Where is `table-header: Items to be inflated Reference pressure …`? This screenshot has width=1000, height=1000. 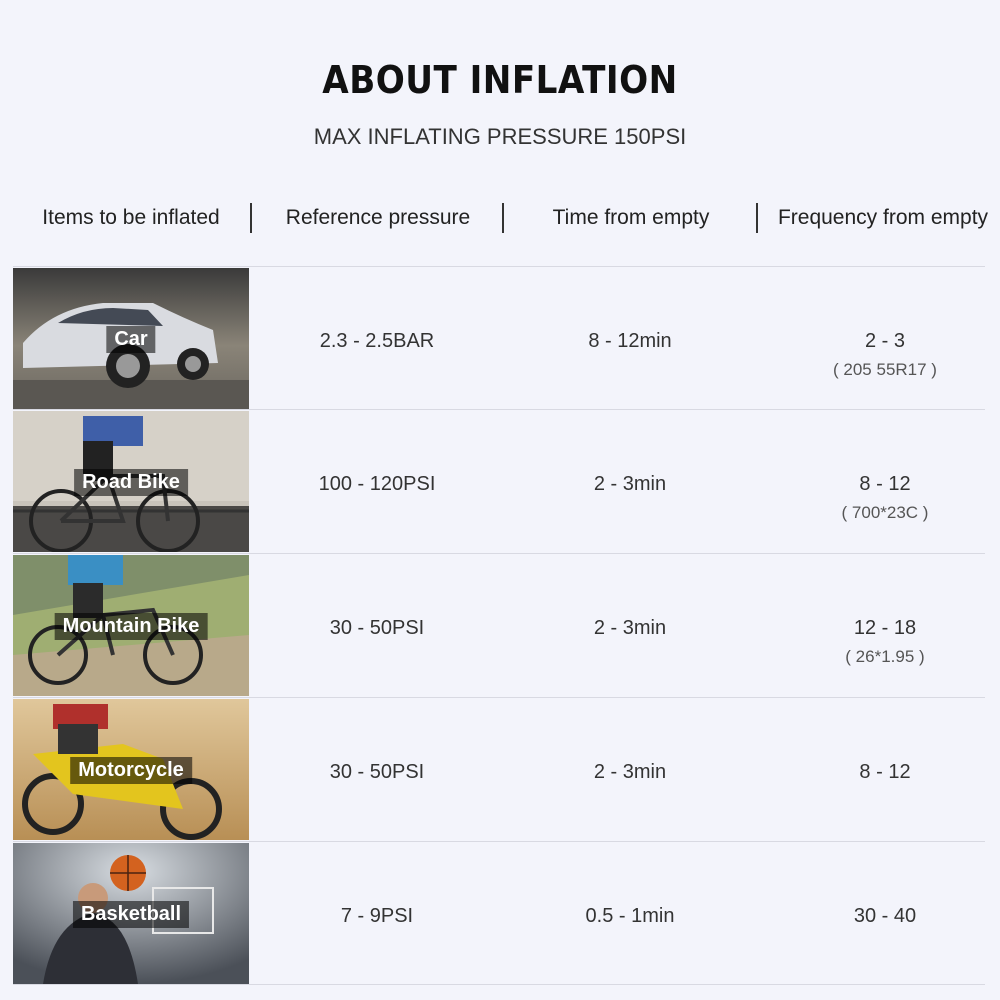 table-header: Items to be inflated Reference pressure … is located at coordinates (500, 220).